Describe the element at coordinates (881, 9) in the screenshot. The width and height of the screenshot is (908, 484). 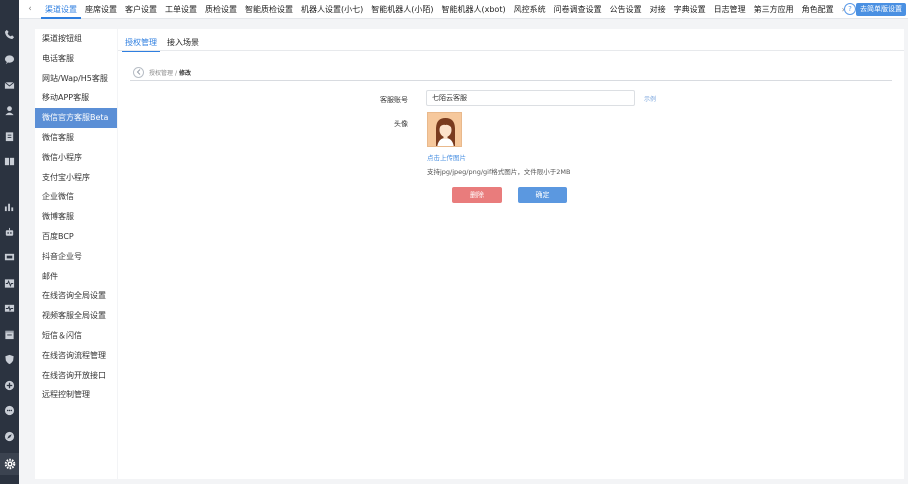
I see `simple-settings-button: 去简单版设置` at that location.